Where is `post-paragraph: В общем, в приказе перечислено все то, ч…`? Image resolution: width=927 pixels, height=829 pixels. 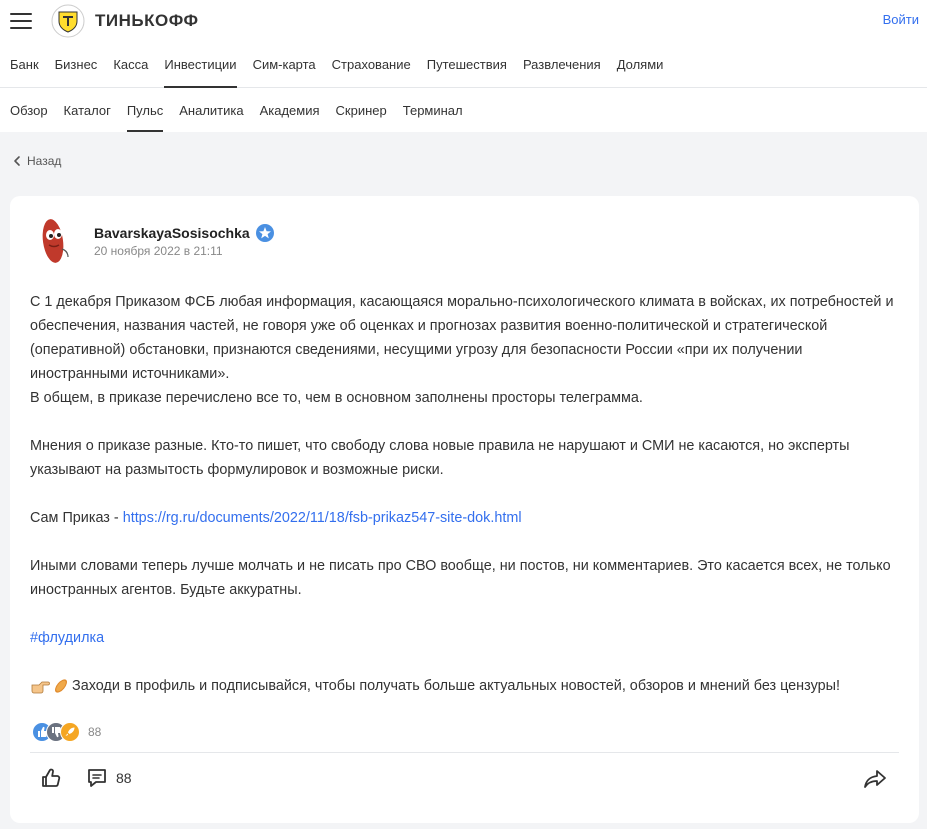 post-paragraph: В общем, в приказе перечислено все то, ч… is located at coordinates (336, 398).